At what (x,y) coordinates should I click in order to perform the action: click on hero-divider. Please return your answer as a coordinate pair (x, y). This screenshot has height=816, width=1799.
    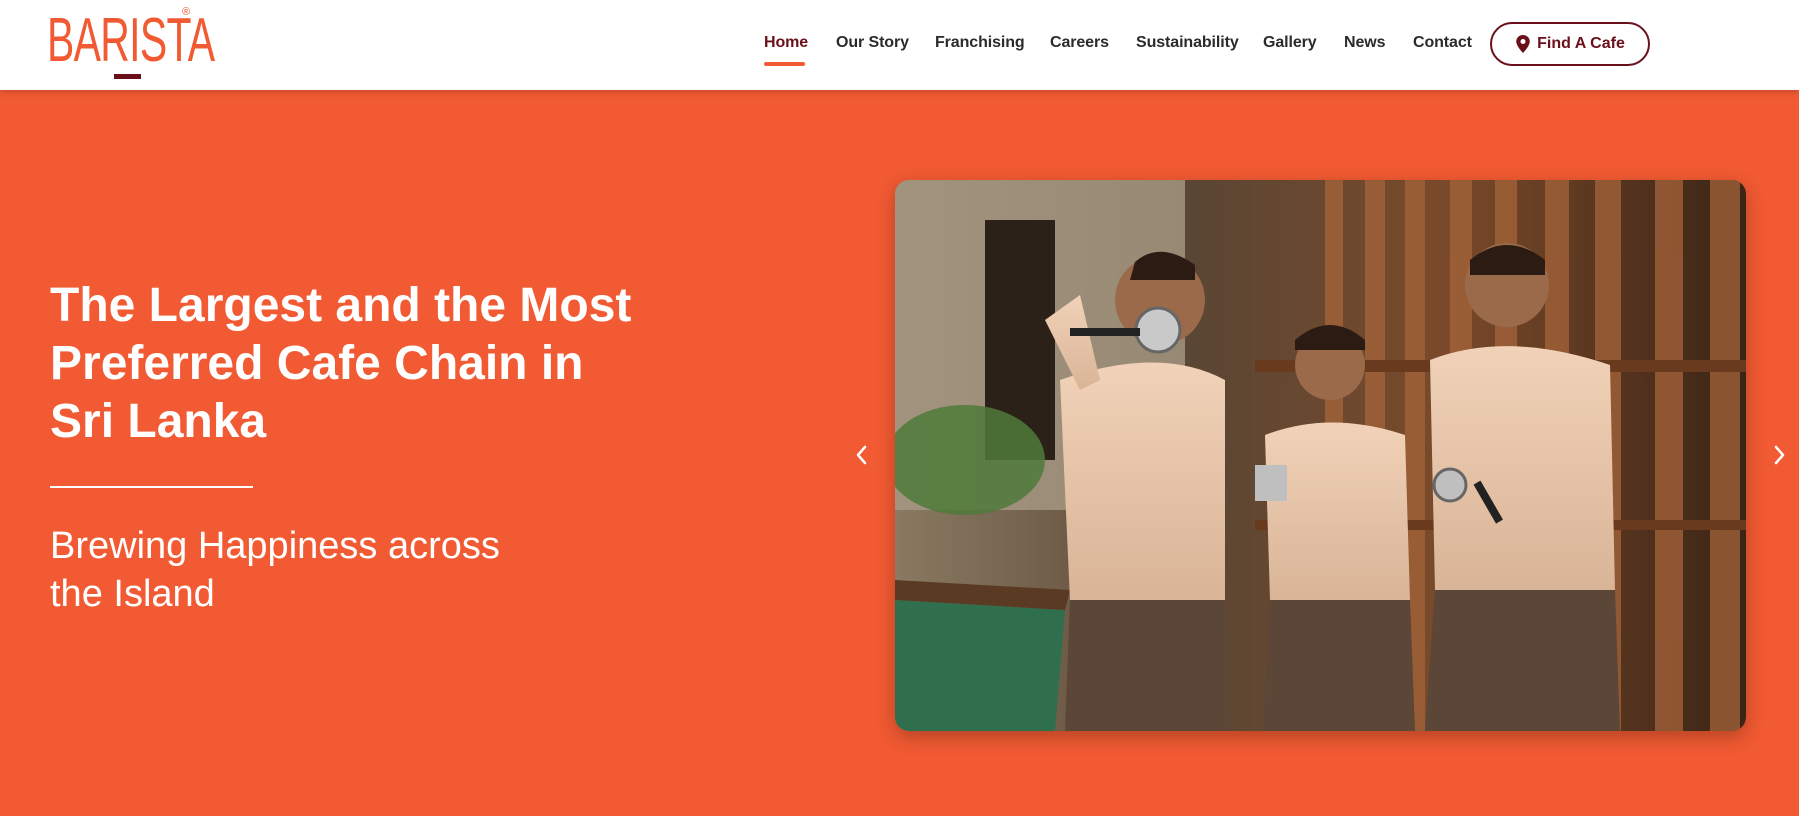
    Looking at the image, I should click on (151, 487).